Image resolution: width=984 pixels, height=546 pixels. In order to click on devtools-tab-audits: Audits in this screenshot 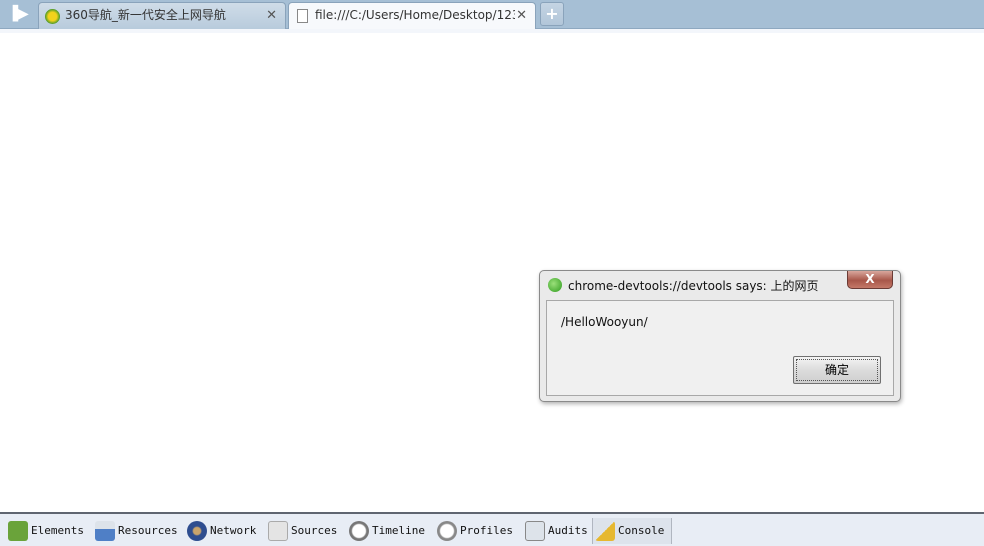, I will do `click(555, 531)`.